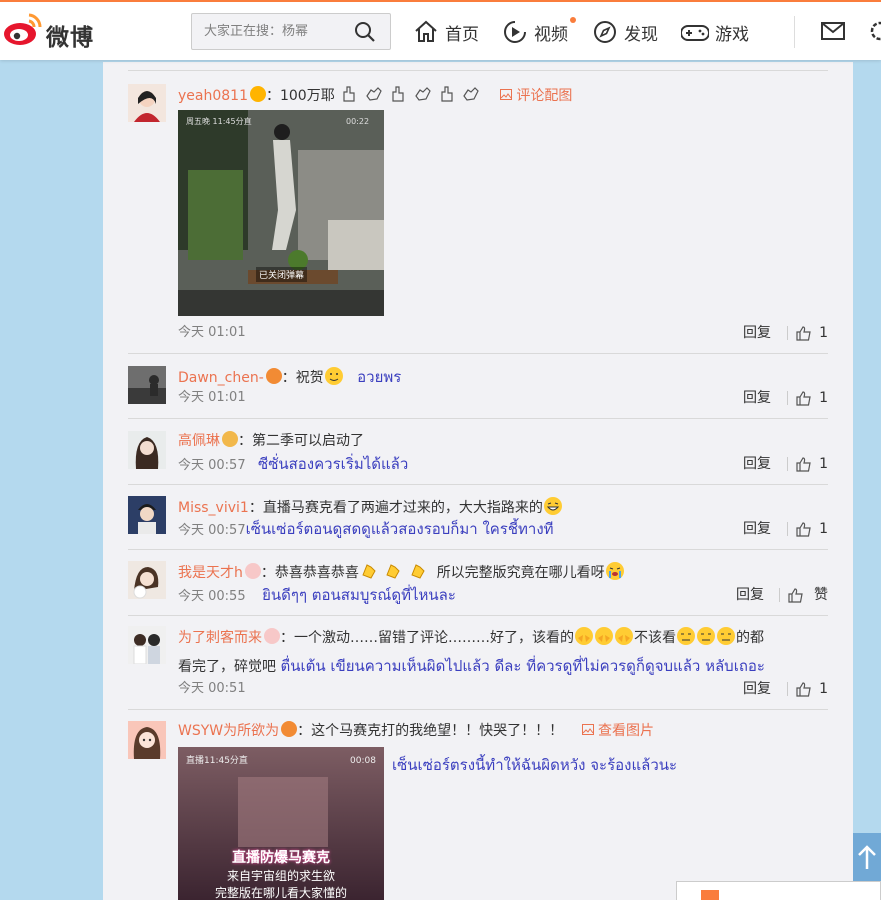  What do you see at coordinates (427, 638) in the screenshot?
I see `comment-text: ：一个激动……留错了评论………好了，该看的` at bounding box center [427, 638].